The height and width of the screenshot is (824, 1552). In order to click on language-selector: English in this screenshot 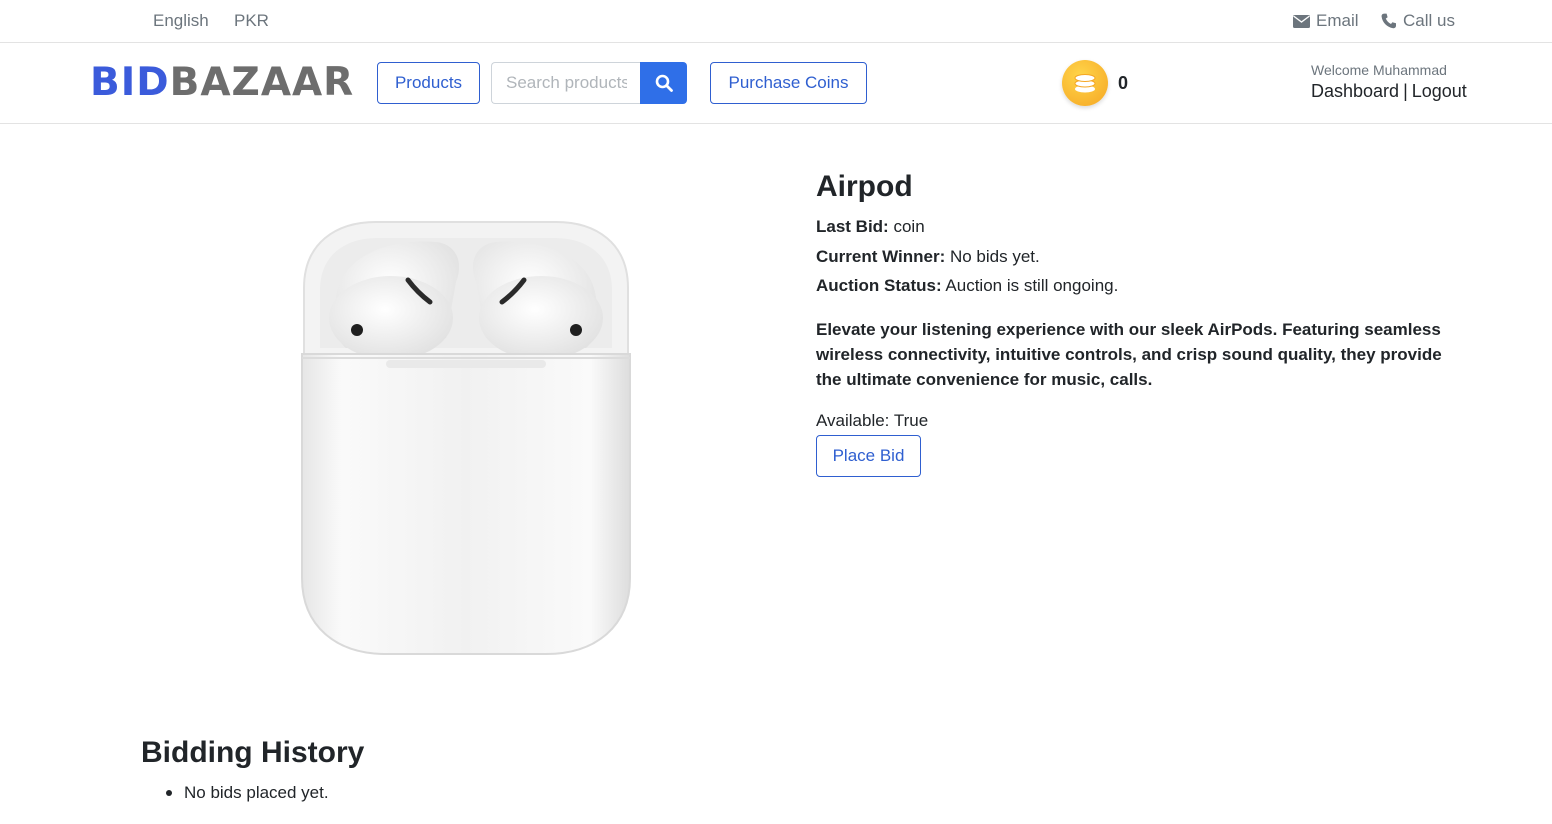, I will do `click(181, 21)`.